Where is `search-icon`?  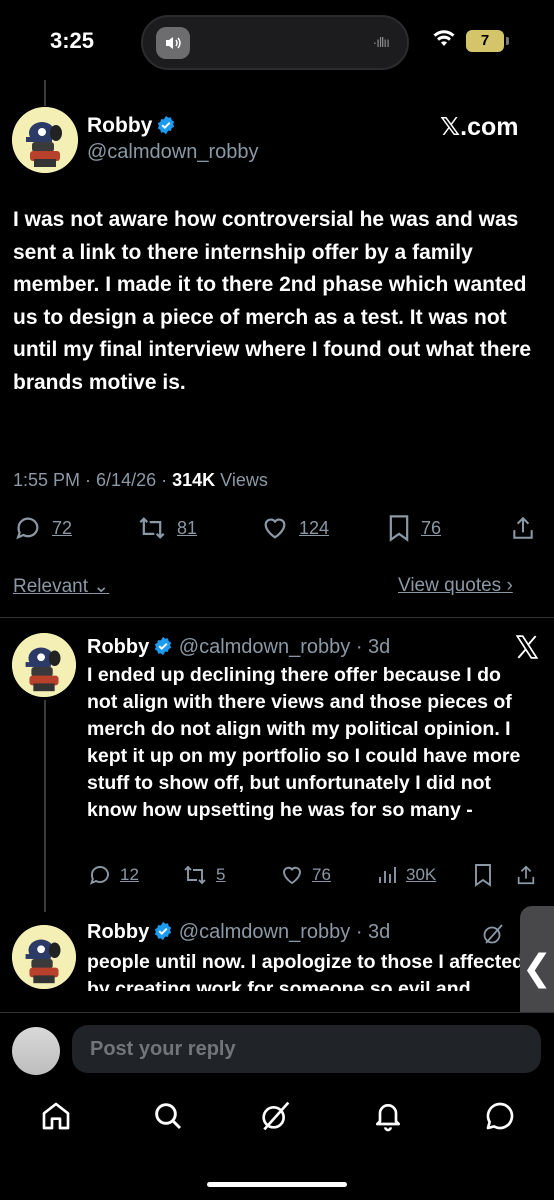 search-icon is located at coordinates (168, 1118).